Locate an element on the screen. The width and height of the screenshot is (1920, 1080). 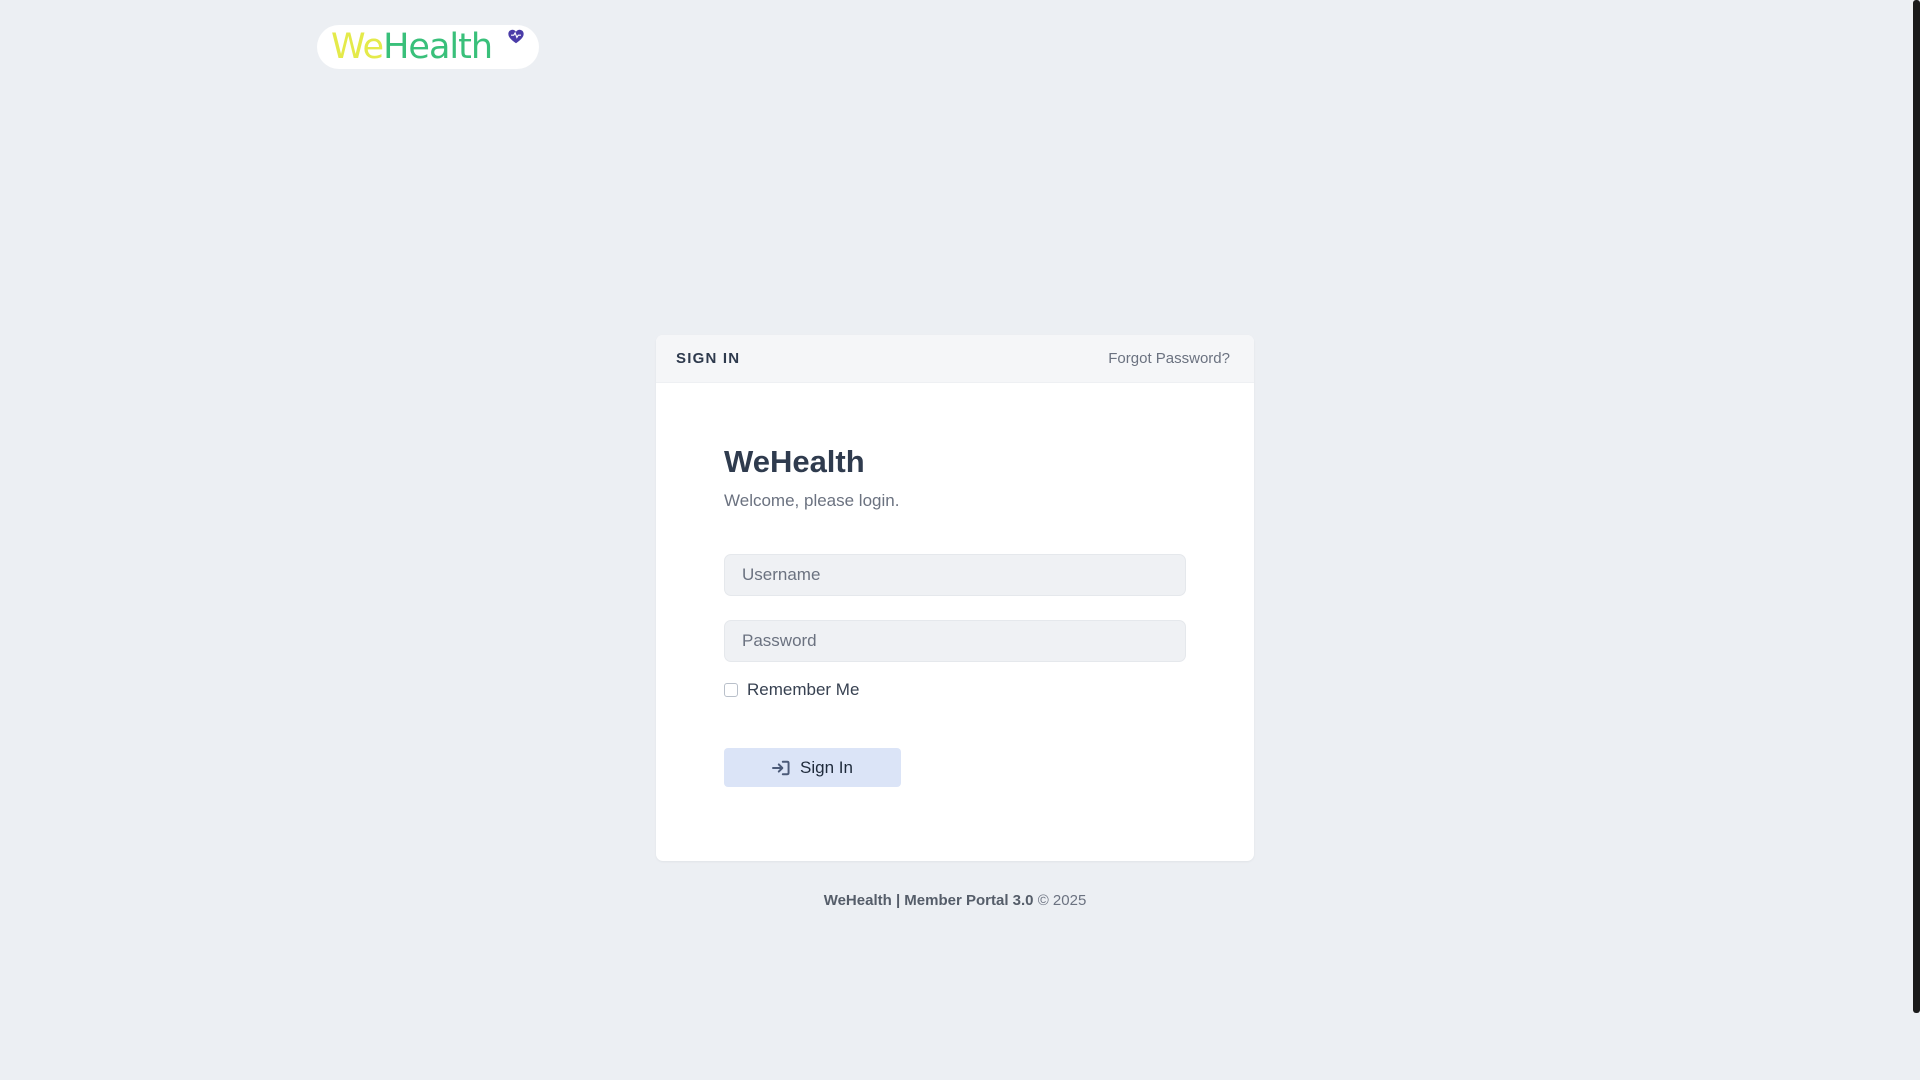
brand-title: WeHealth is located at coordinates (794, 461).